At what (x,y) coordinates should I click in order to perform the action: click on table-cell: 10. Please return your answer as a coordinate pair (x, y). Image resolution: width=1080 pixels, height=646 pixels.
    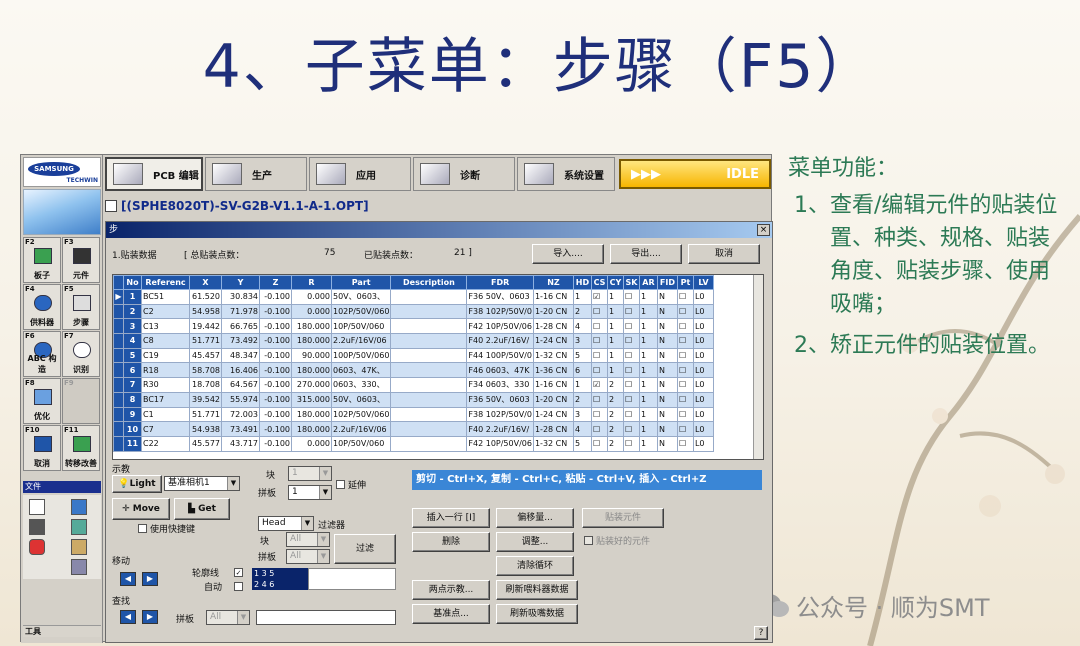
    Looking at the image, I should click on (132, 429).